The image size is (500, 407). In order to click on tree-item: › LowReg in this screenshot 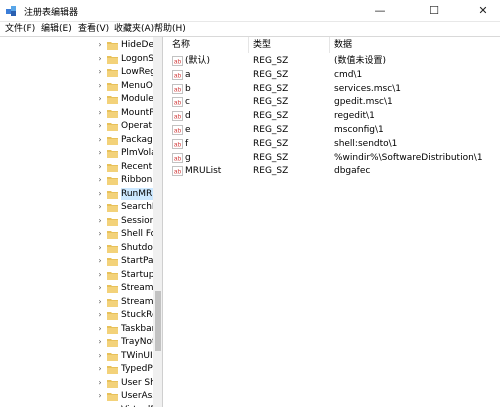, I will do `click(76, 72)`.